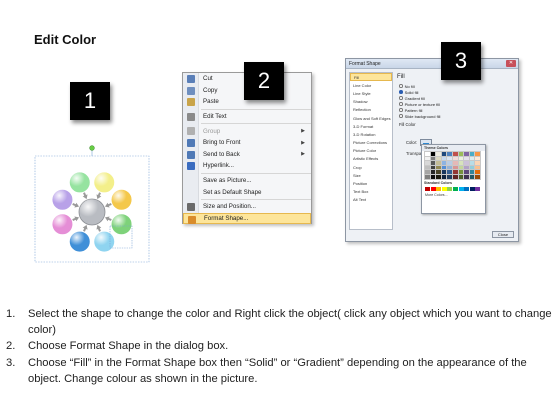  What do you see at coordinates (371, 175) in the screenshot?
I see `nav-item-size: Size` at bounding box center [371, 175].